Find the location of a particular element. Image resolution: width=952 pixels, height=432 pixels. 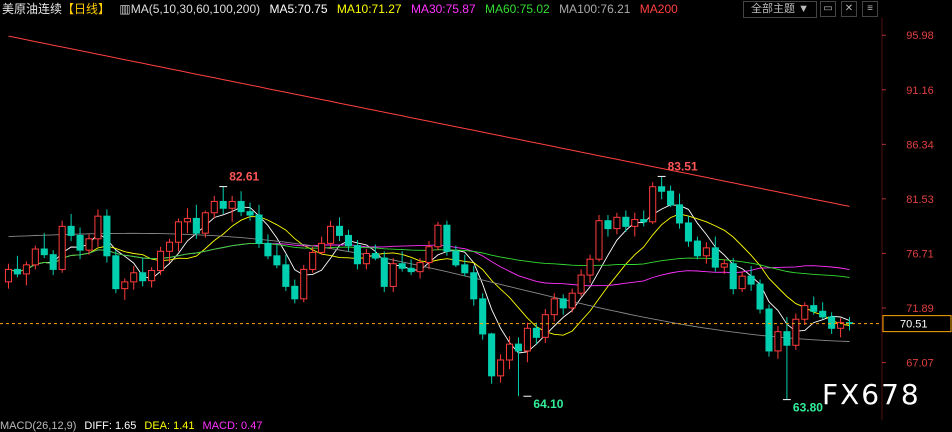

watermark-logo: FX678 is located at coordinates (871, 394).